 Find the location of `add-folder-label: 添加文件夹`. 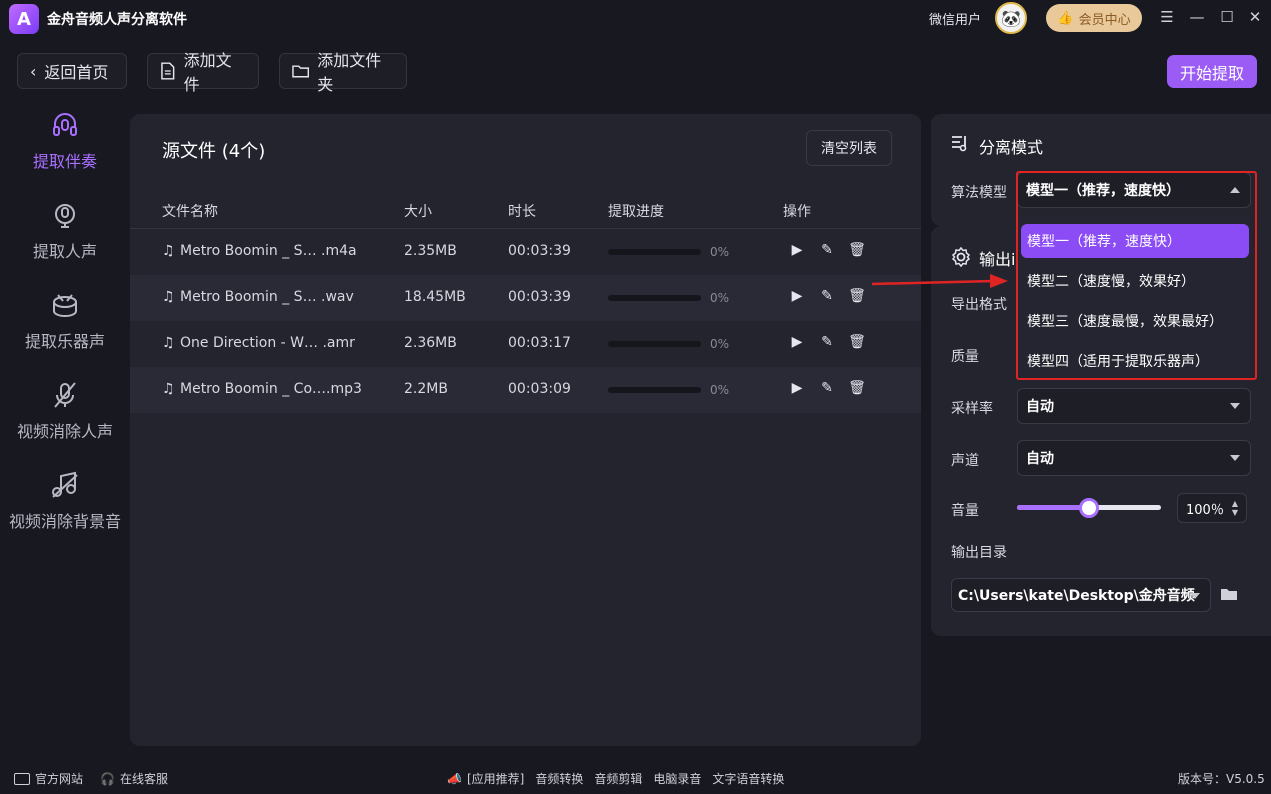

add-folder-label: 添加文件夹 is located at coordinates (349, 72).